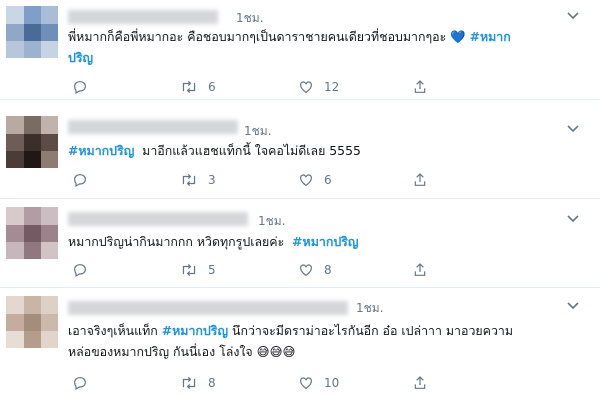 The image size is (600, 403). What do you see at coordinates (458, 36) in the screenshot?
I see `heart-emoji: 💙` at bounding box center [458, 36].